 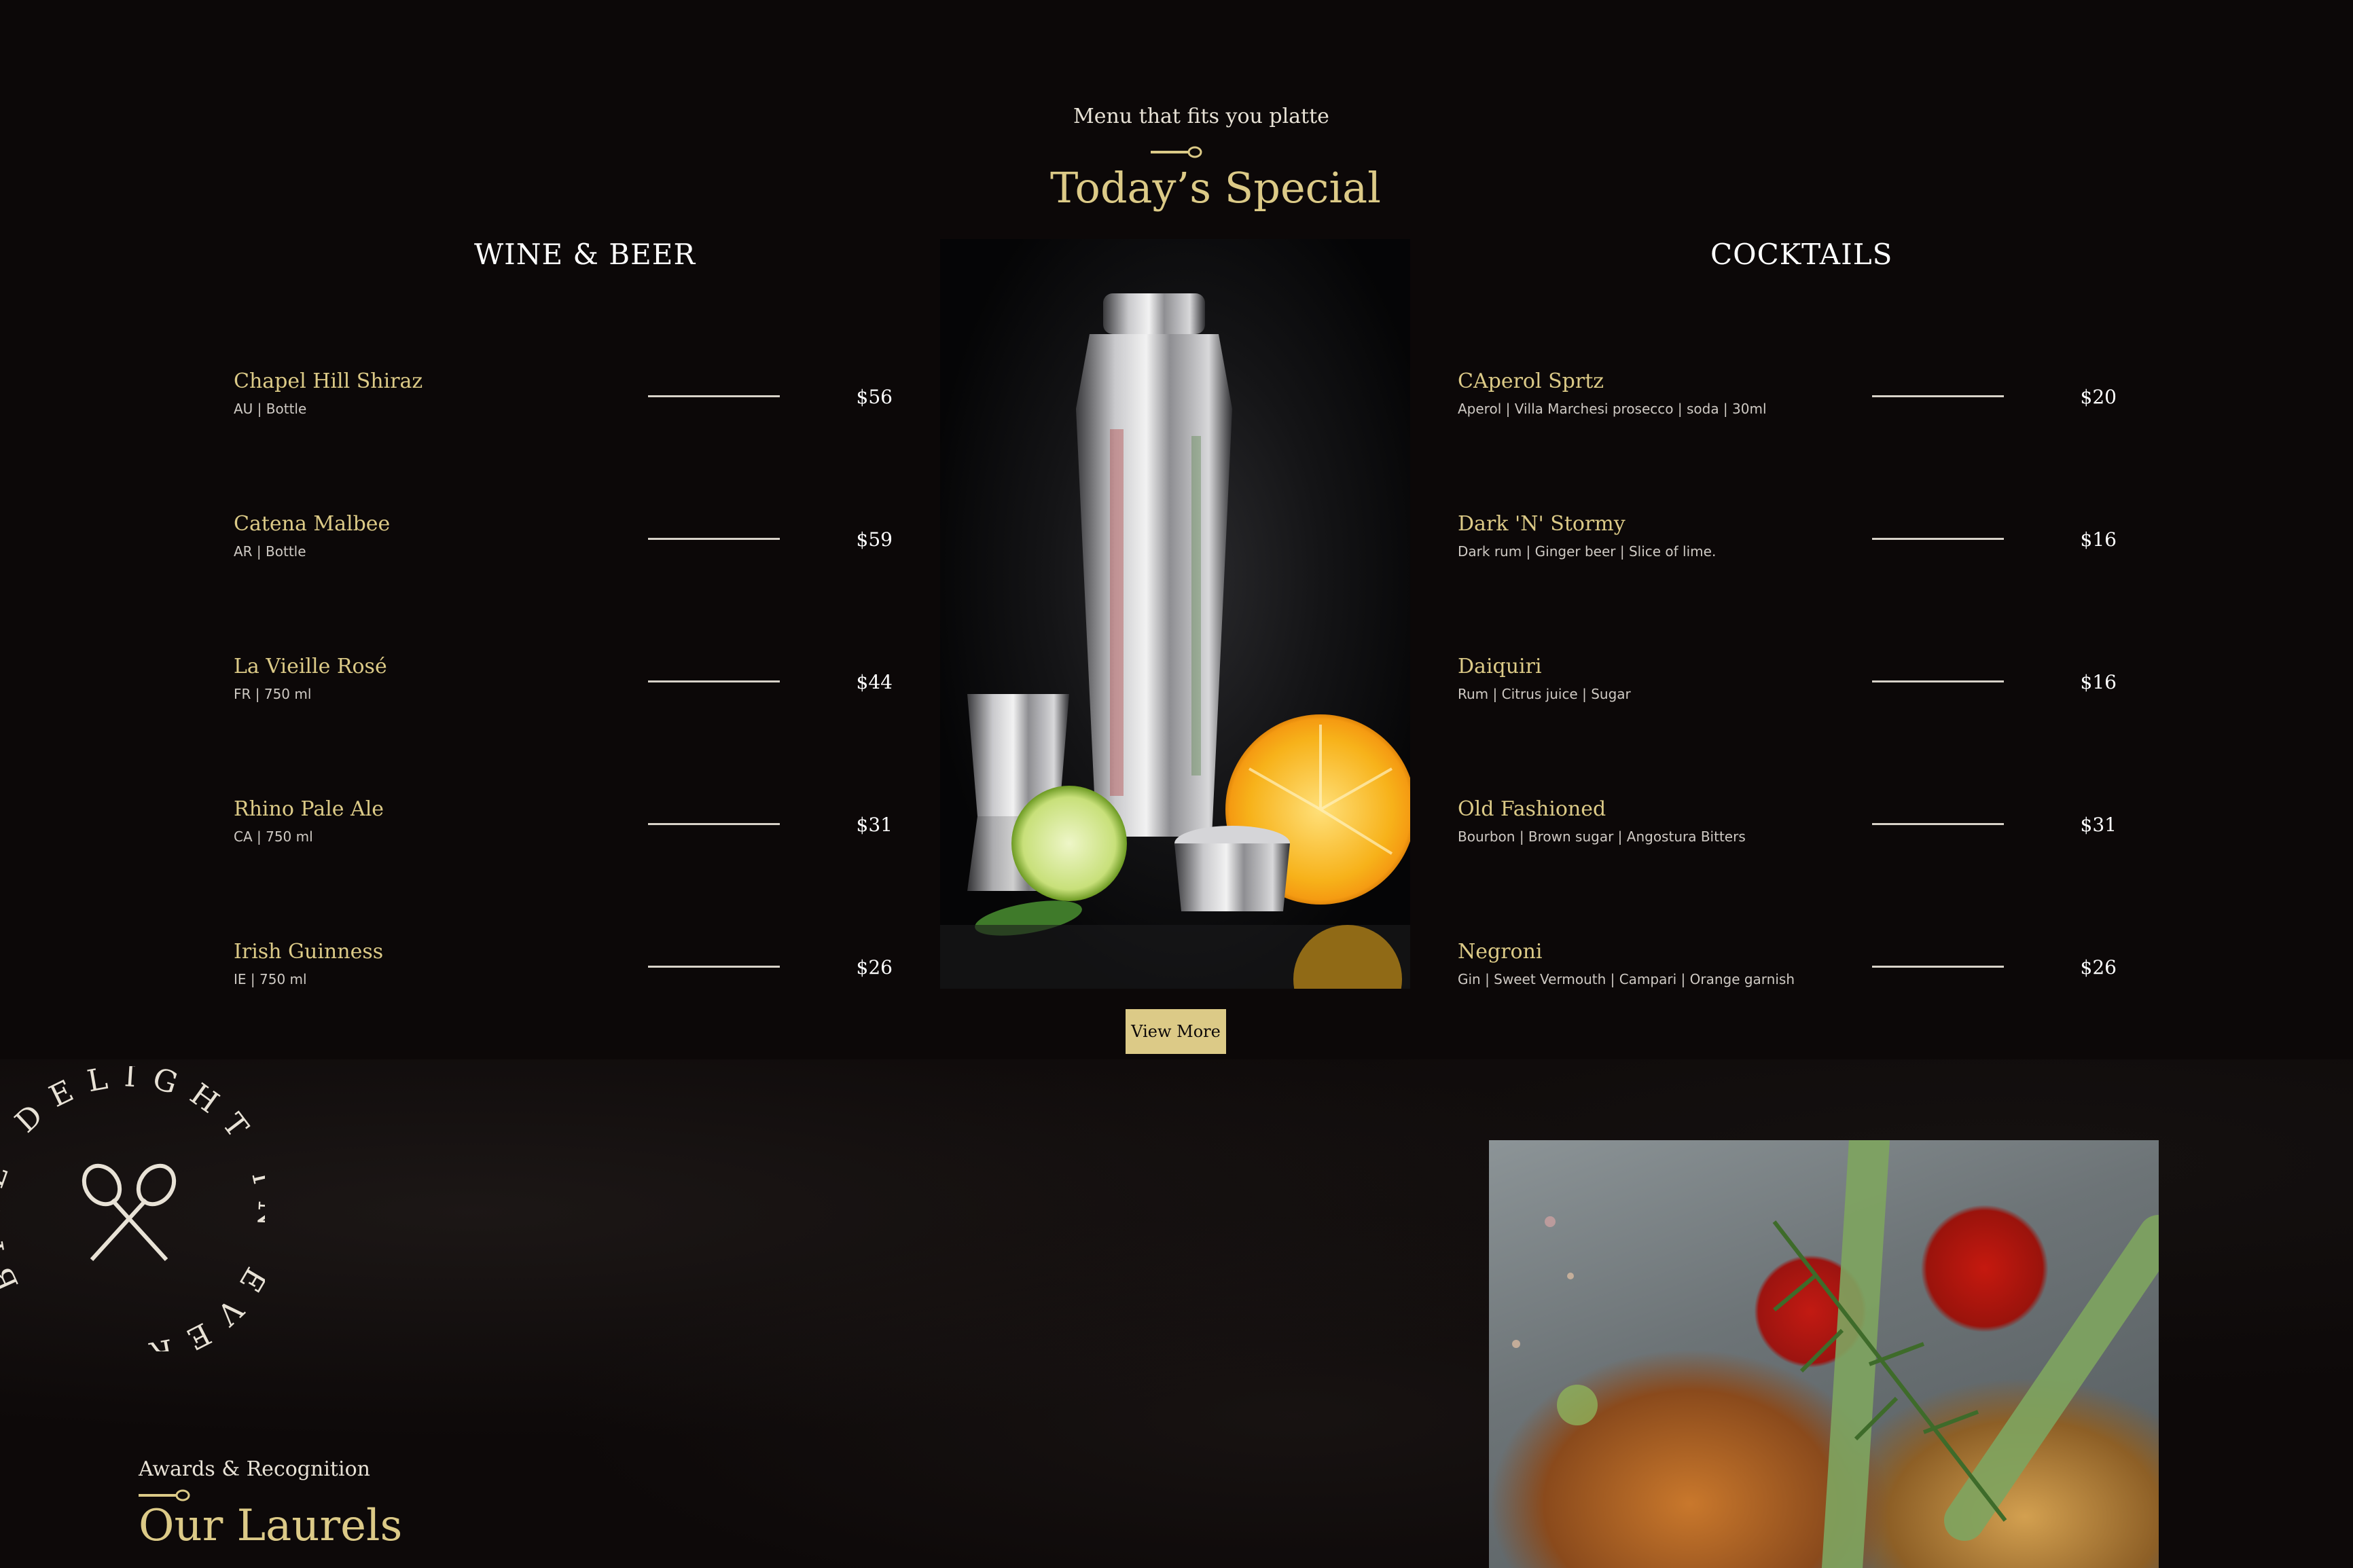 What do you see at coordinates (1531, 381) in the screenshot?
I see `cocktail-item-name: CAperol Sprtz` at bounding box center [1531, 381].